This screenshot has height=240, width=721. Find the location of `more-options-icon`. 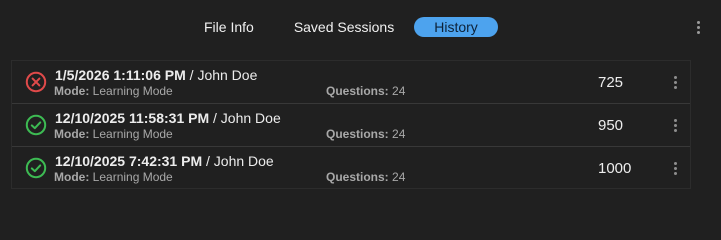

more-options-icon is located at coordinates (698, 27).